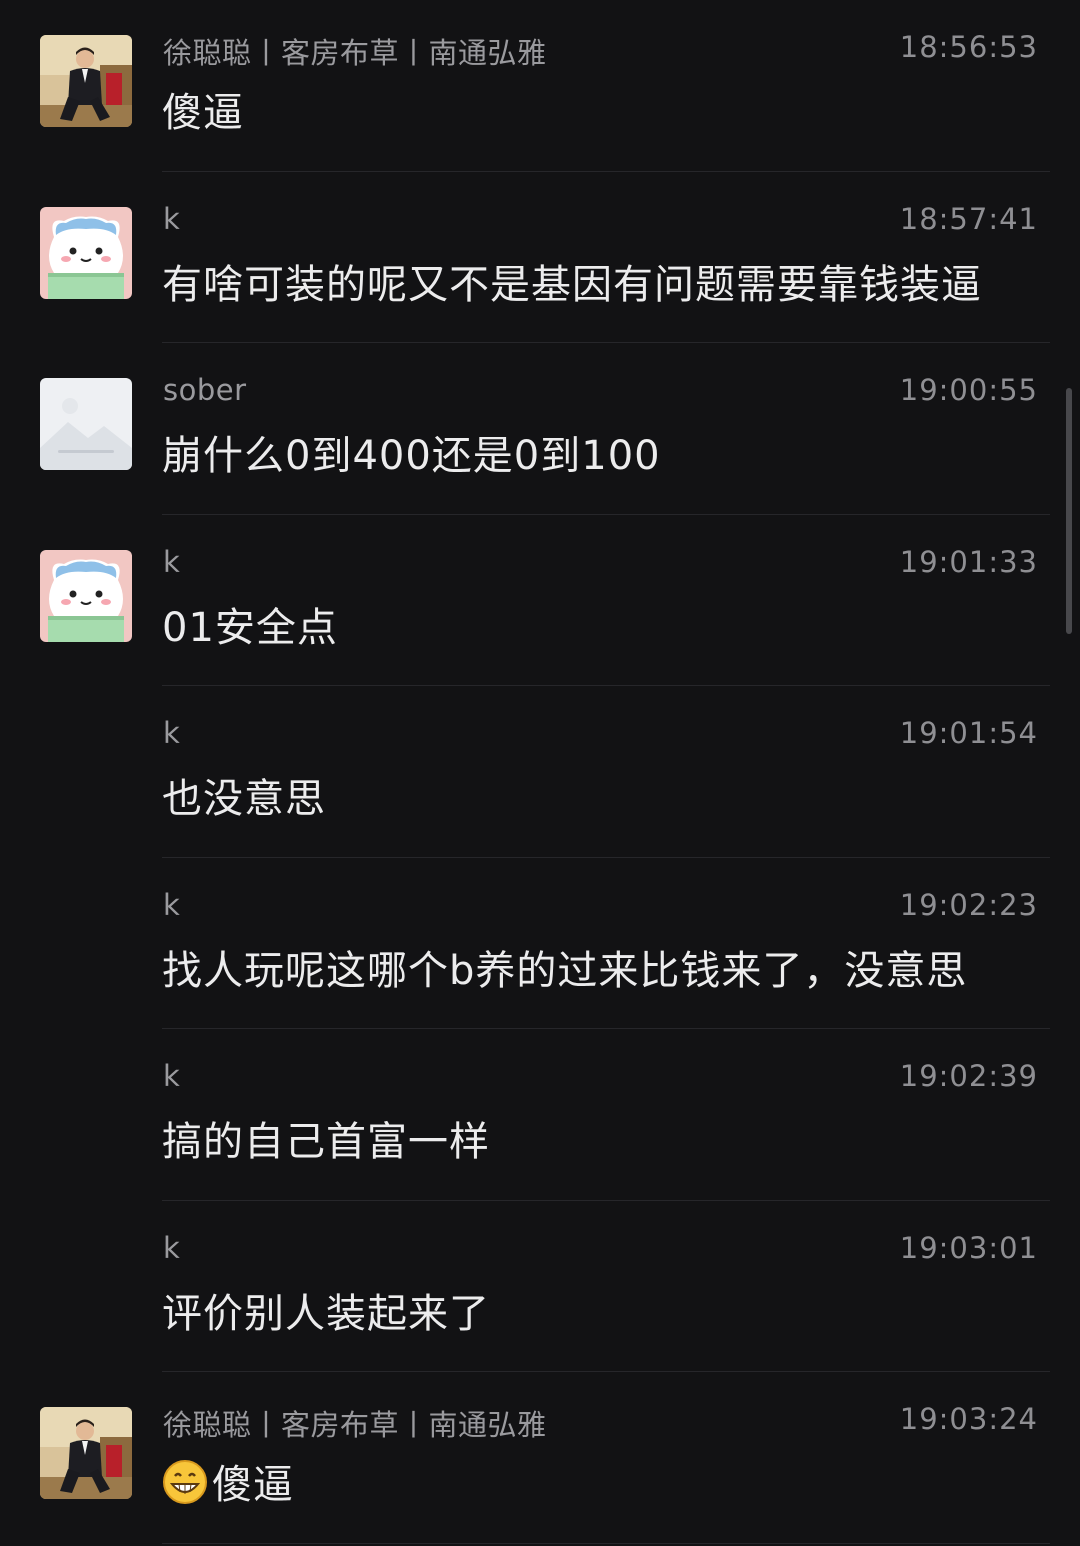 The width and height of the screenshot is (1080, 1546). I want to click on message-text: 有啥可装的呢又不是基因有问题需要靠钱装逼, so click(572, 284).